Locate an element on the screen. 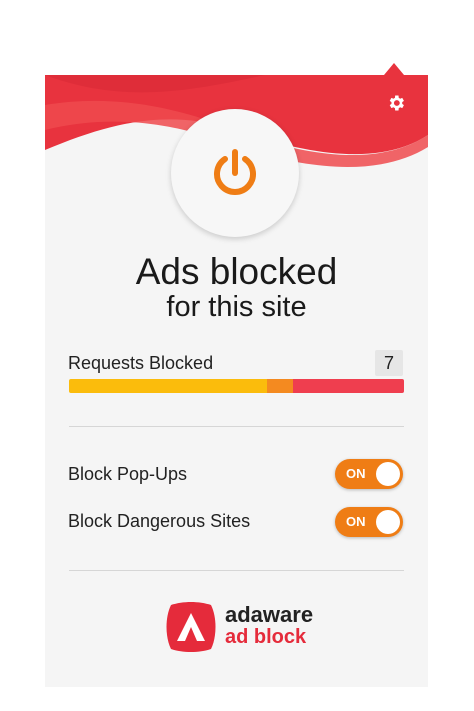 The width and height of the screenshot is (474, 711). settings-button is located at coordinates (396, 103).